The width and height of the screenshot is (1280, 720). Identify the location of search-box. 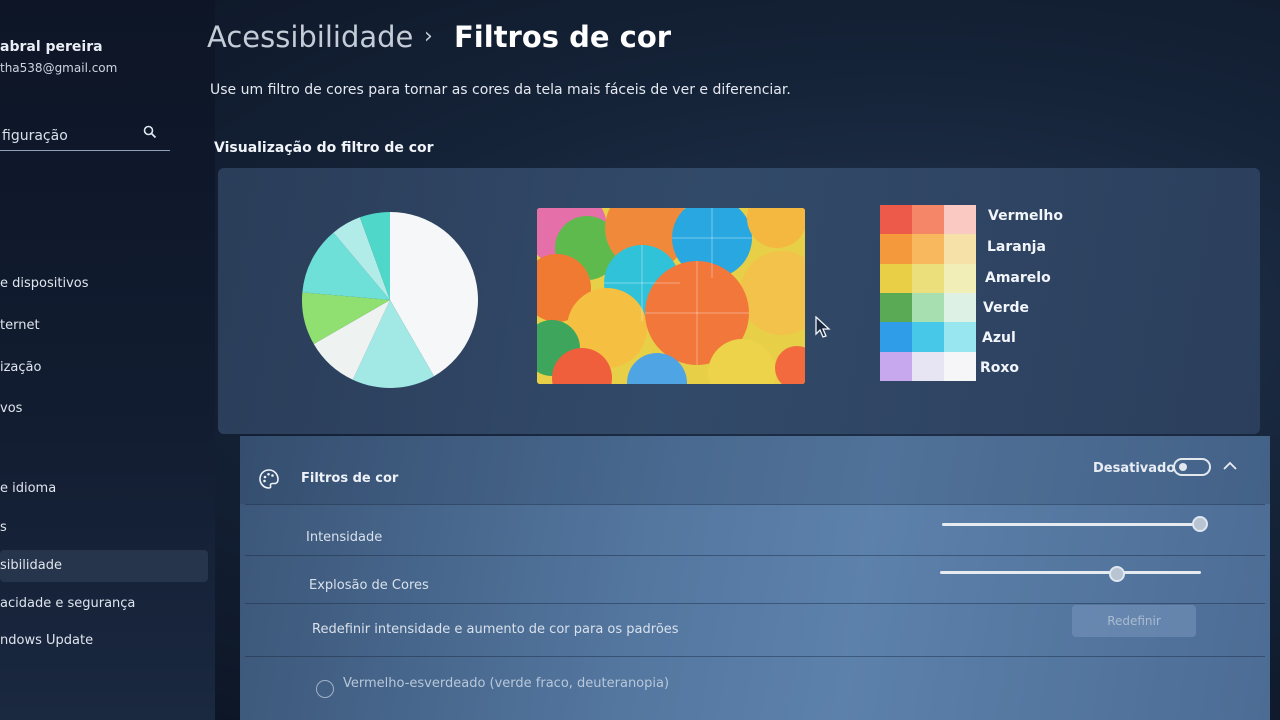
(85, 135).